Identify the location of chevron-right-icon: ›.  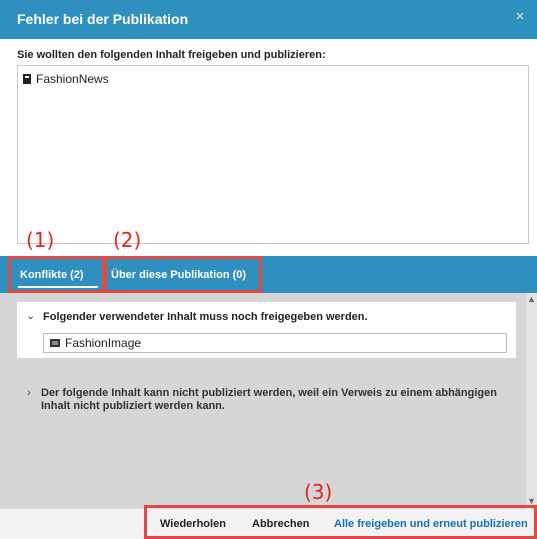
(29, 393).